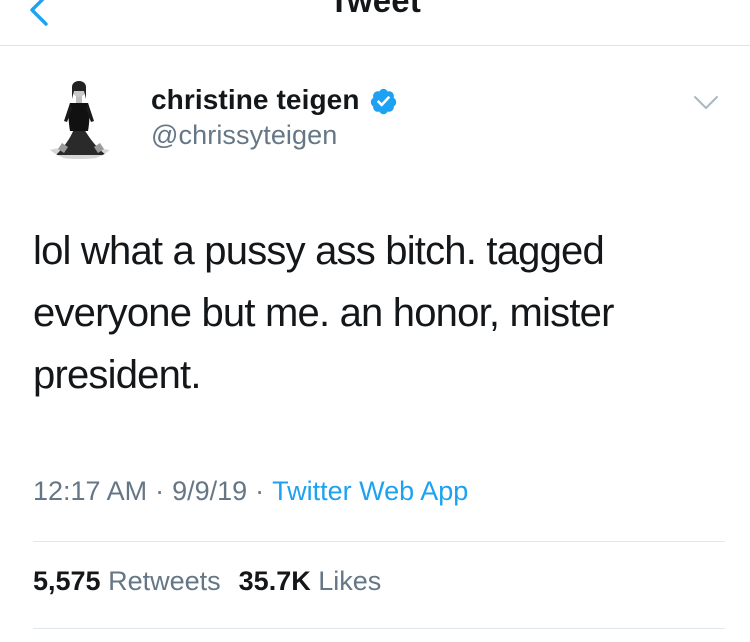  Describe the element at coordinates (383, 101) in the screenshot. I see `verified-badge-icon` at that location.